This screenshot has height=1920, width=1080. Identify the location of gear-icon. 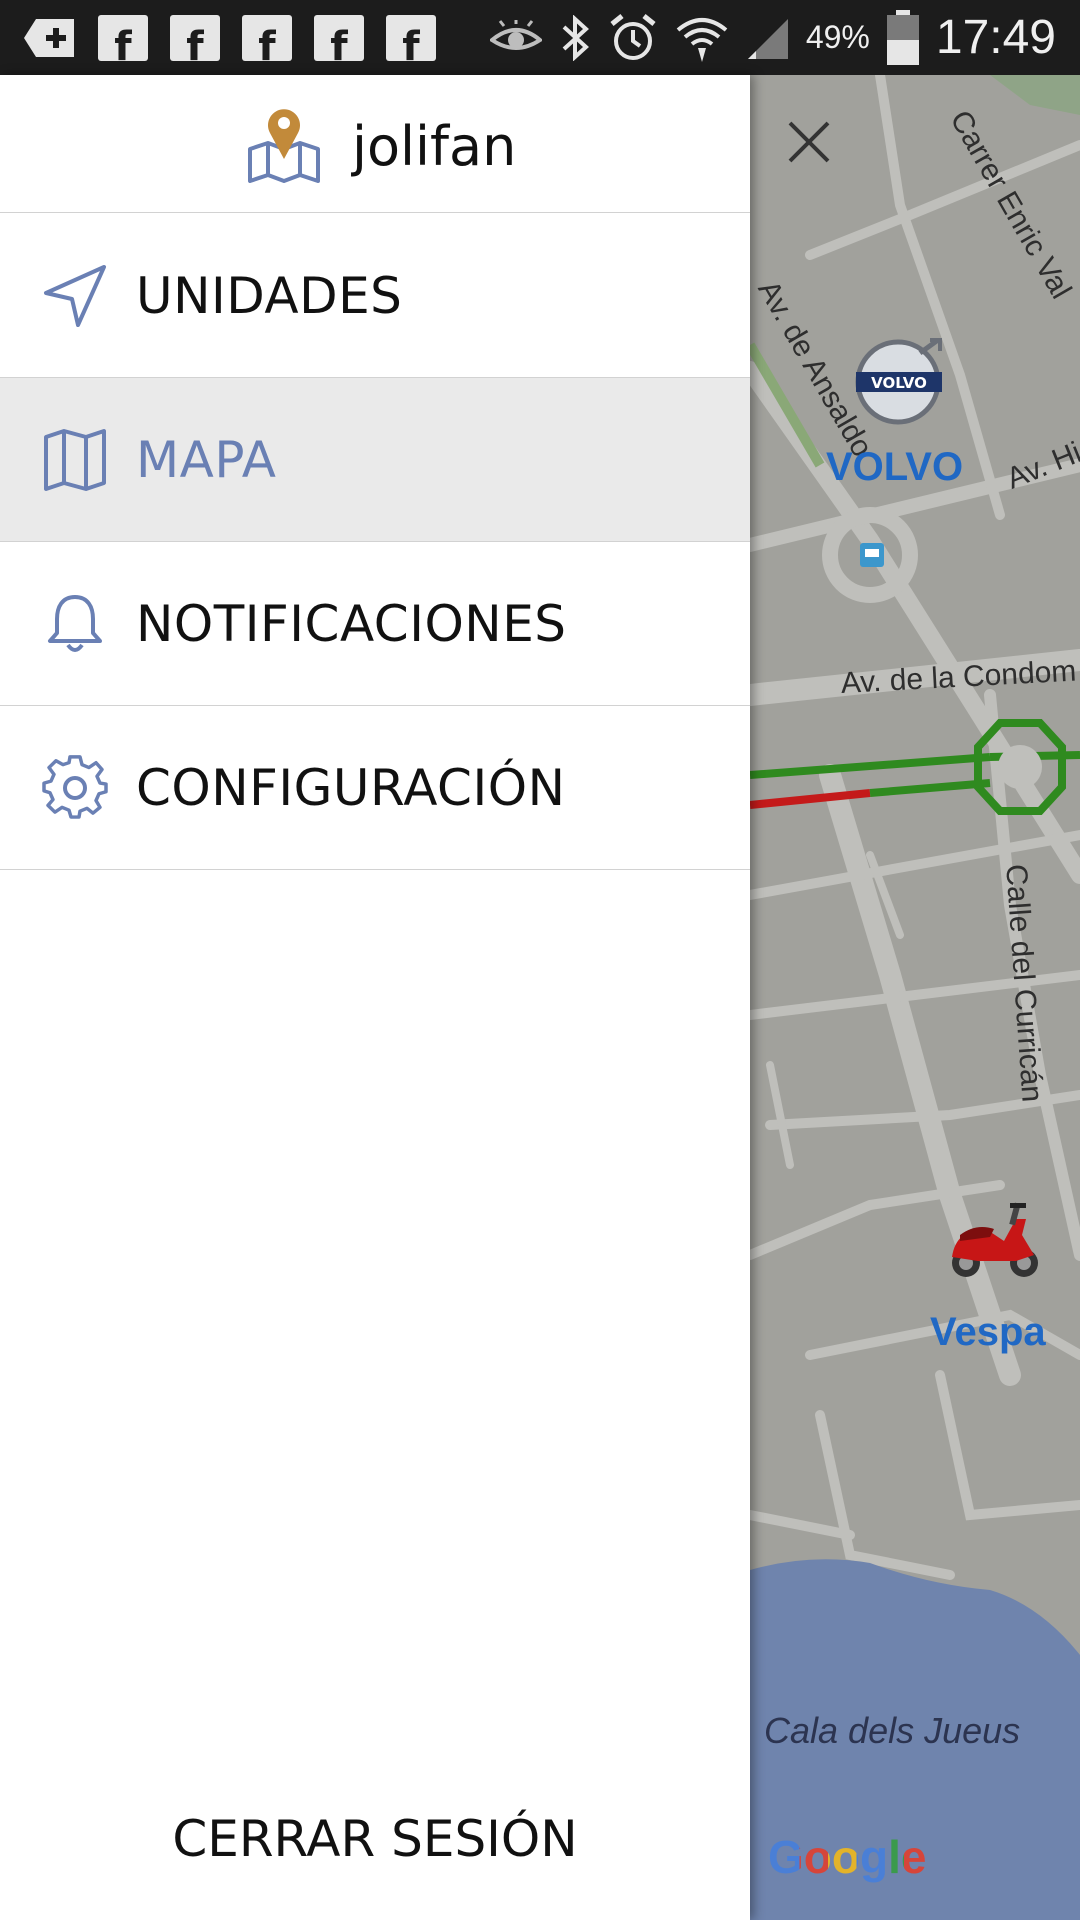
(75, 786).